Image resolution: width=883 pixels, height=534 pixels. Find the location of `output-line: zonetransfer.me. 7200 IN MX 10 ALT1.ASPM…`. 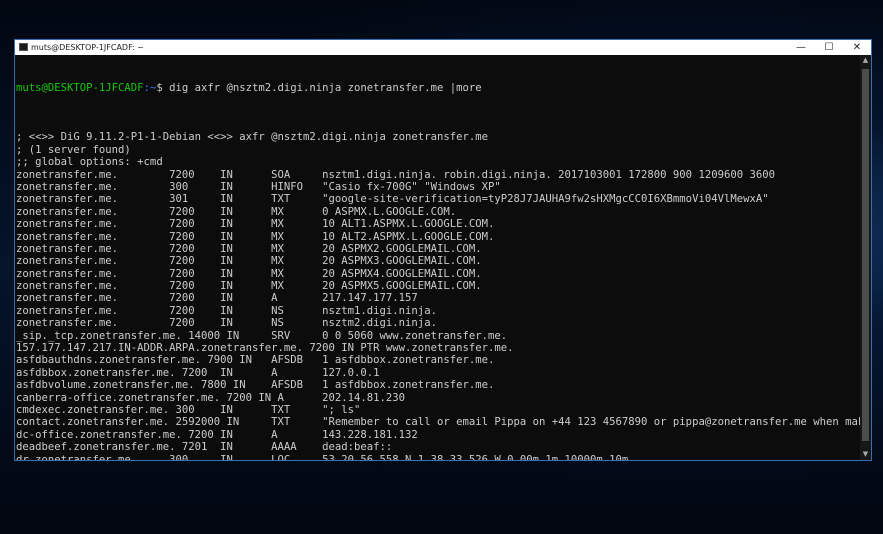

output-line: zonetransfer.me. 7200 IN MX 10 ALT1.ASPM… is located at coordinates (255, 224).